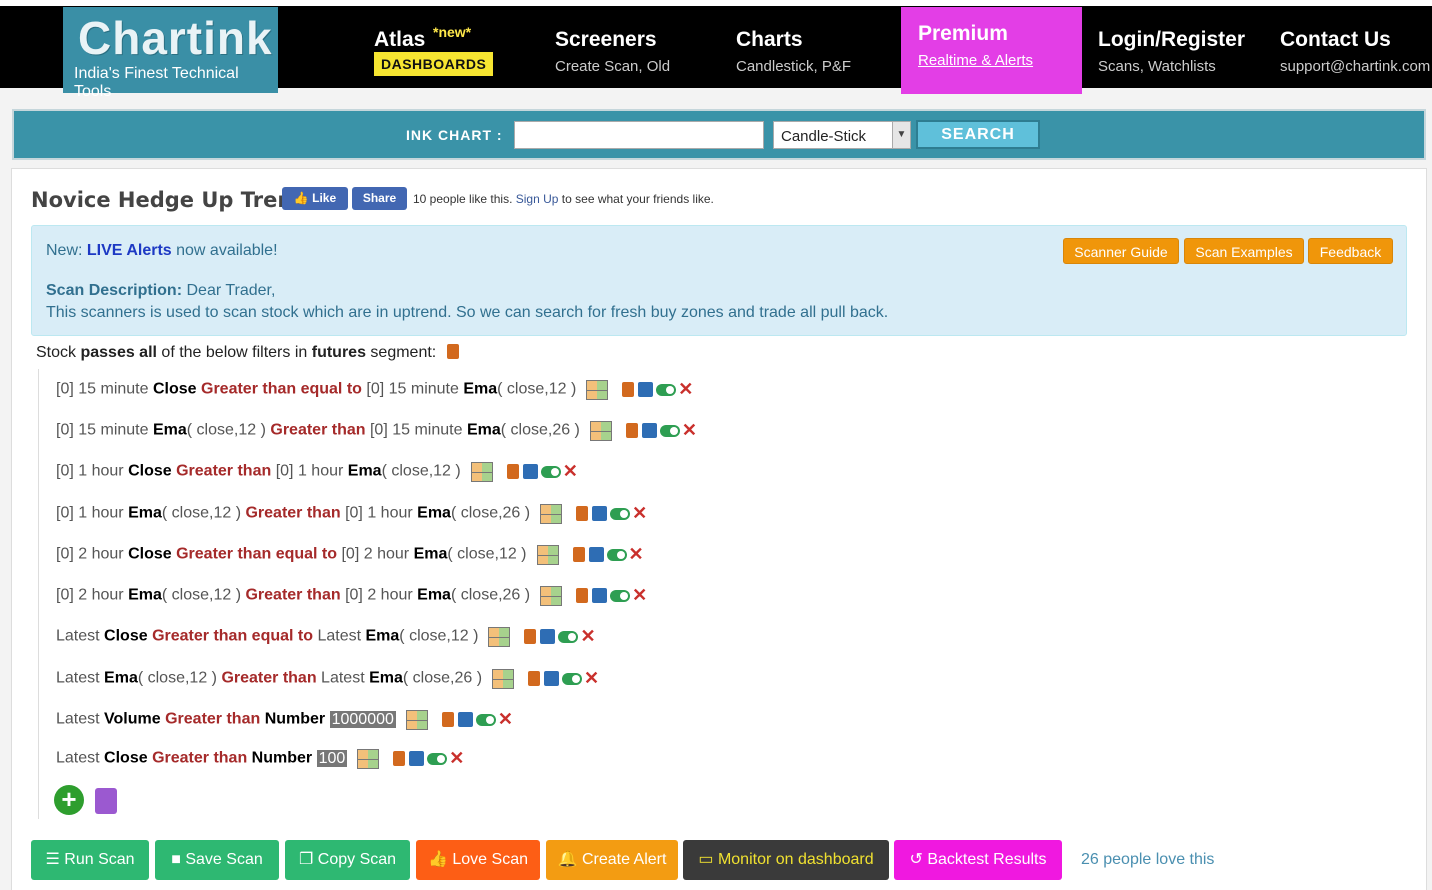 The height and width of the screenshot is (890, 1432). Describe the element at coordinates (487, 554) in the screenshot. I see `args-b: close,12` at that location.